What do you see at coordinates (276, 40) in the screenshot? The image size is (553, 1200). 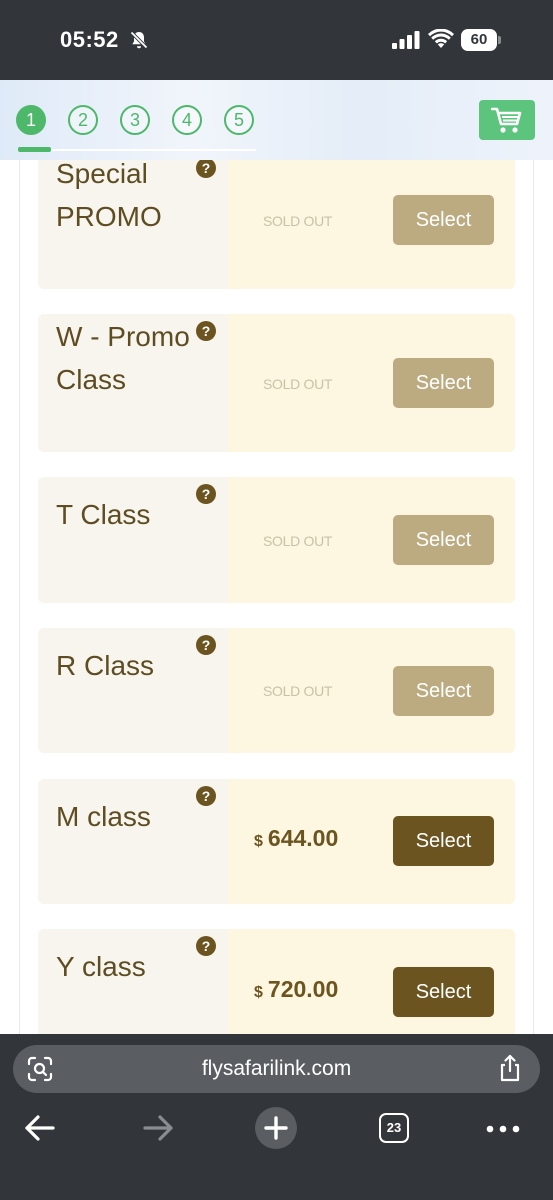 I see `status-bar: 05:52 60` at bounding box center [276, 40].